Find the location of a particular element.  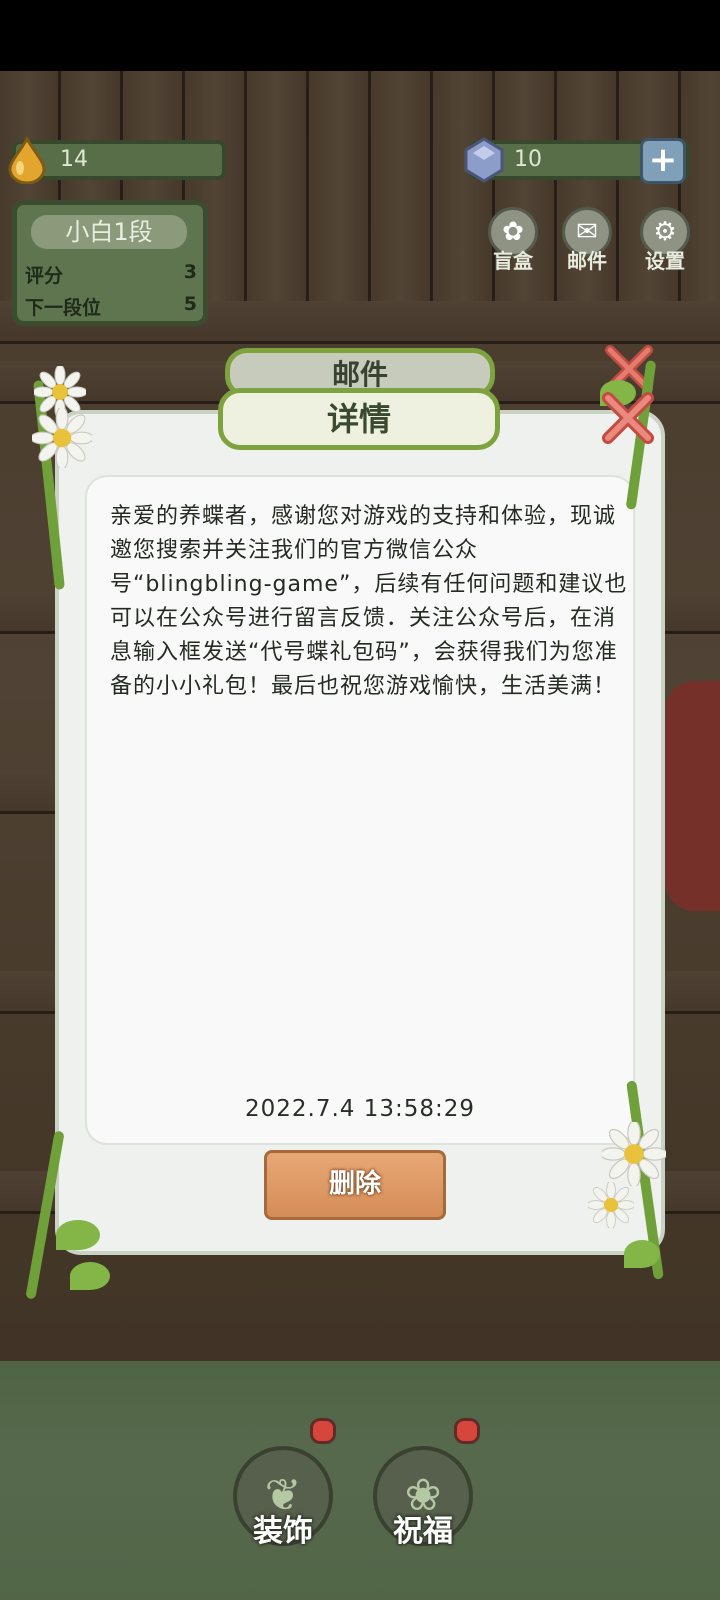

blessing-button: ❀ 祝福 is located at coordinates (423, 1506).